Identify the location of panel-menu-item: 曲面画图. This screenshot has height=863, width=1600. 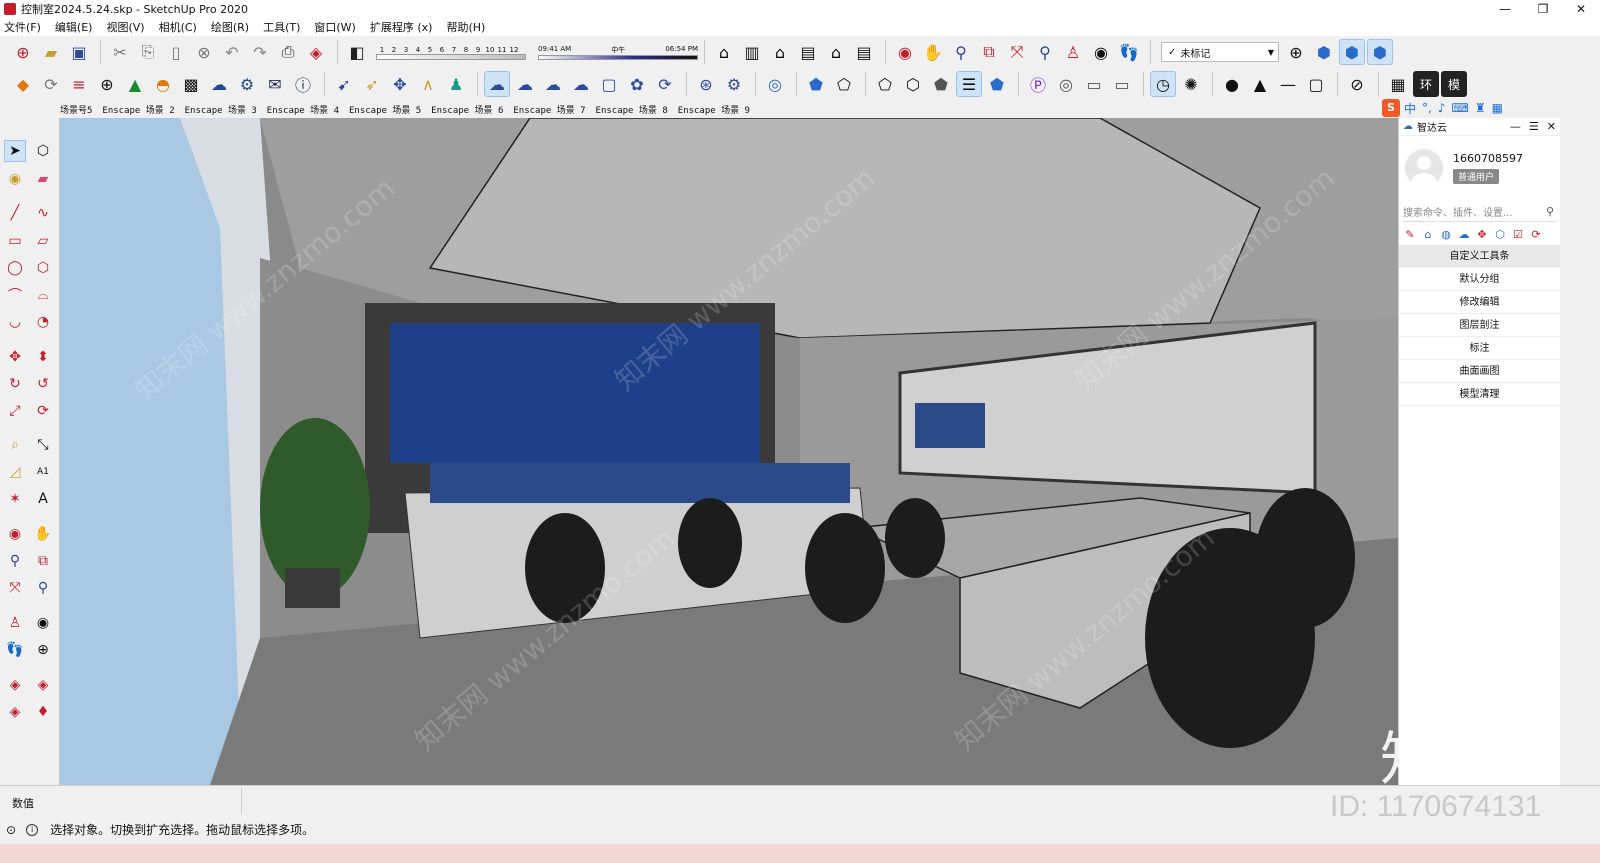
(1479, 371).